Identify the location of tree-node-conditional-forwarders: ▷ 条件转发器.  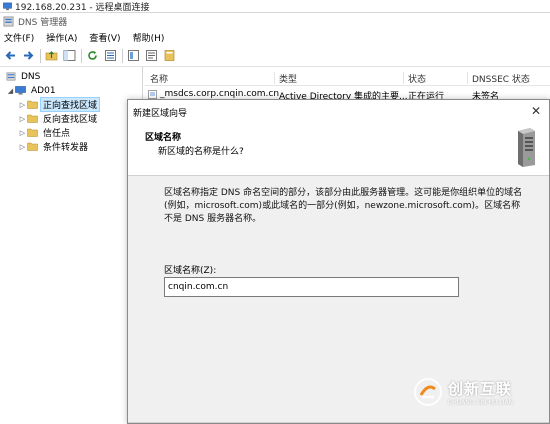
(54, 147).